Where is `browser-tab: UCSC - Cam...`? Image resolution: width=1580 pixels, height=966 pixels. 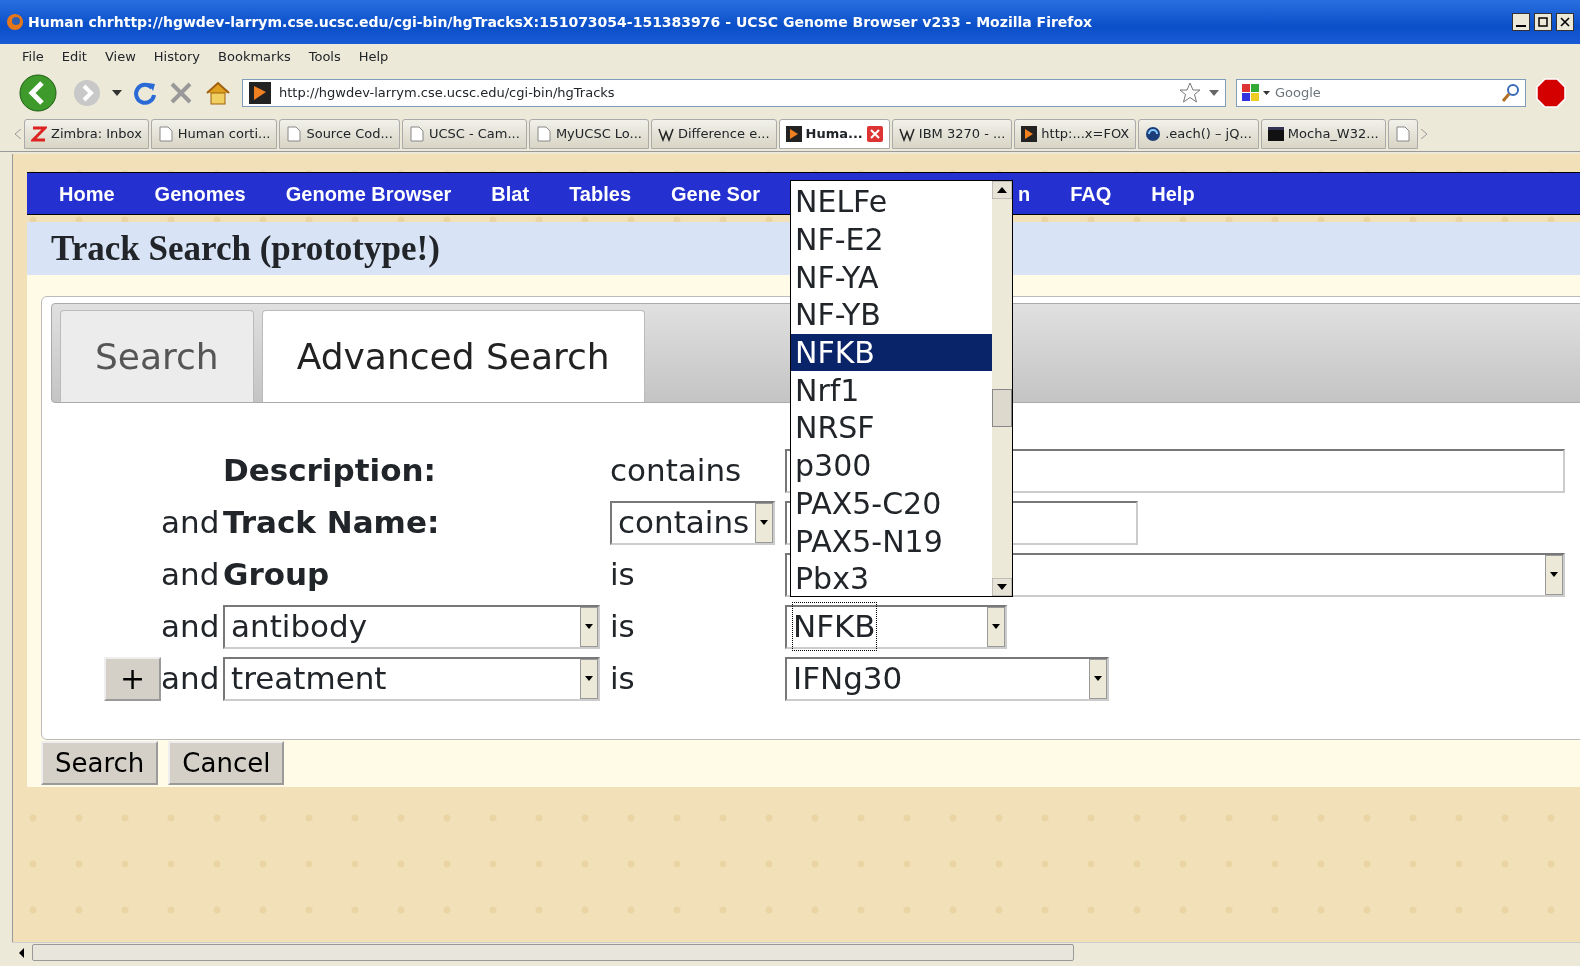
browser-tab: UCSC - Cam... is located at coordinates (464, 133).